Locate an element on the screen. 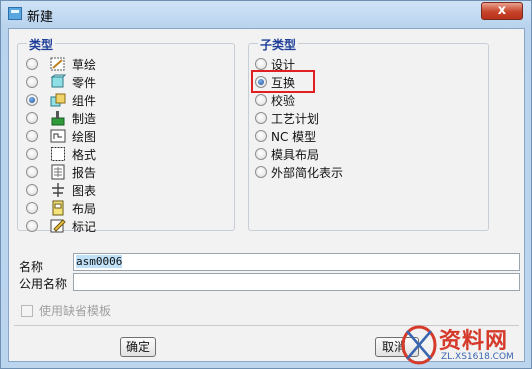  highlight-box is located at coordinates (283, 81).